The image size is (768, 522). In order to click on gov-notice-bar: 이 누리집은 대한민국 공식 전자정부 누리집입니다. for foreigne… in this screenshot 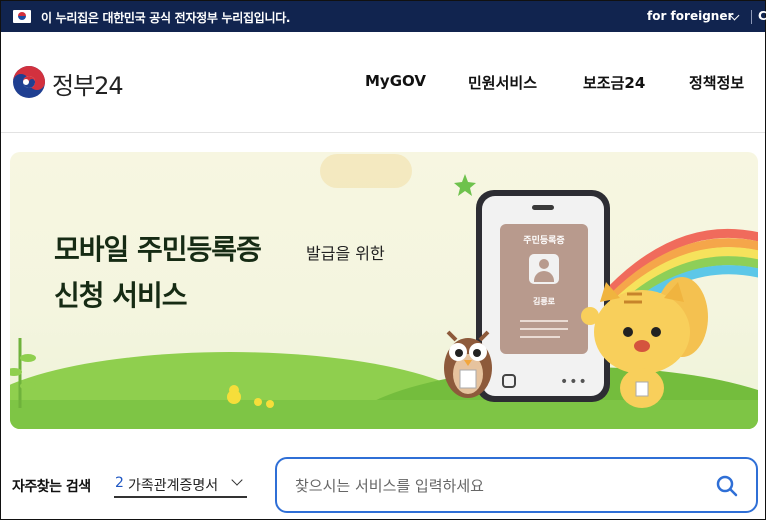, I will do `click(384, 16)`.